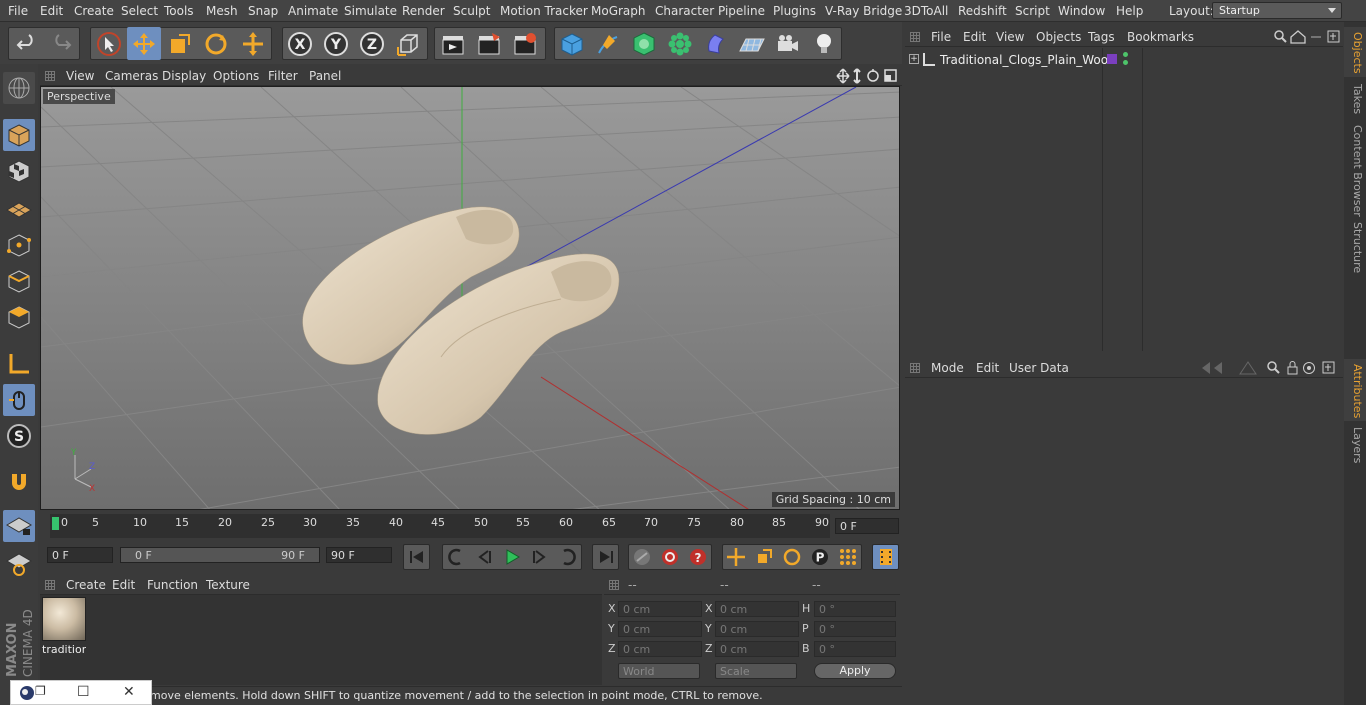 Image resolution: width=1366 pixels, height=705 pixels. Describe the element at coordinates (660, 629) in the screenshot. I see `pos-y-field: 0 cm` at that location.